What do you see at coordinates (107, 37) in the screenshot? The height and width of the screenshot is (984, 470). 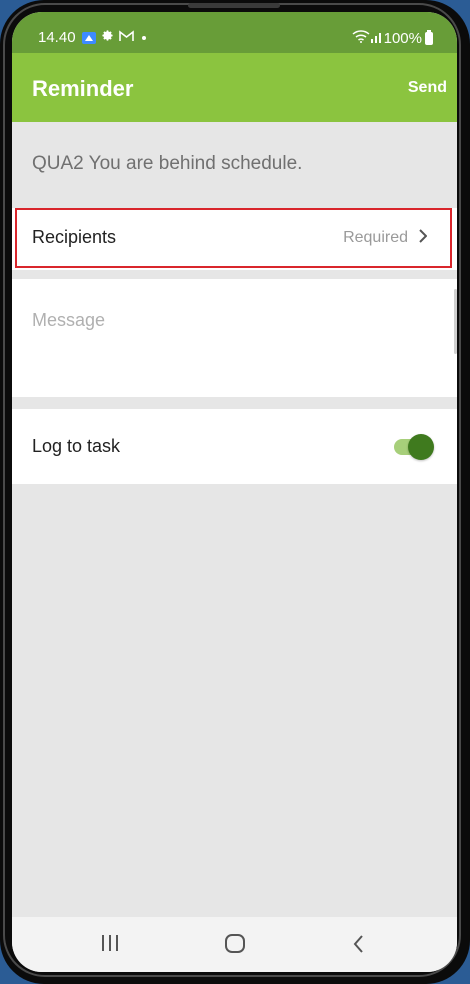 I see `gear-icon` at bounding box center [107, 37].